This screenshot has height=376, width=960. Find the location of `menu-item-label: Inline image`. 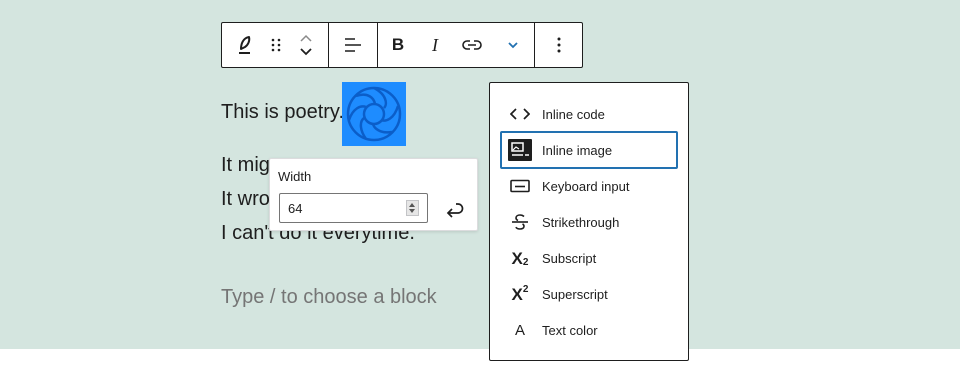

menu-item-label: Inline image is located at coordinates (577, 150).